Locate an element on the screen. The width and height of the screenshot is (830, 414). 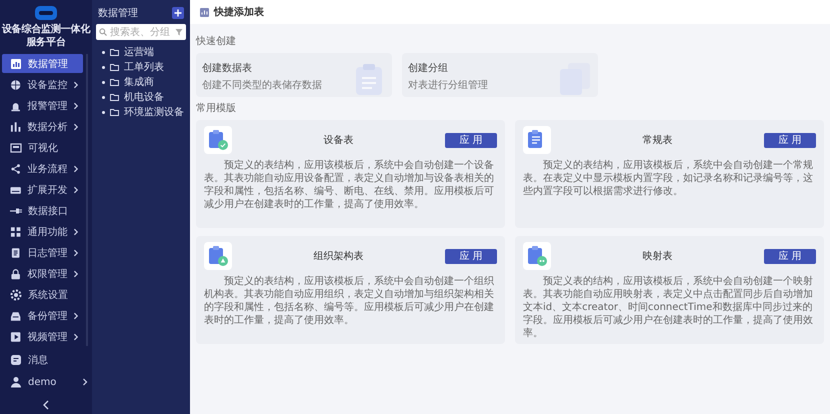
template-title: 常规表 is located at coordinates (658, 140).